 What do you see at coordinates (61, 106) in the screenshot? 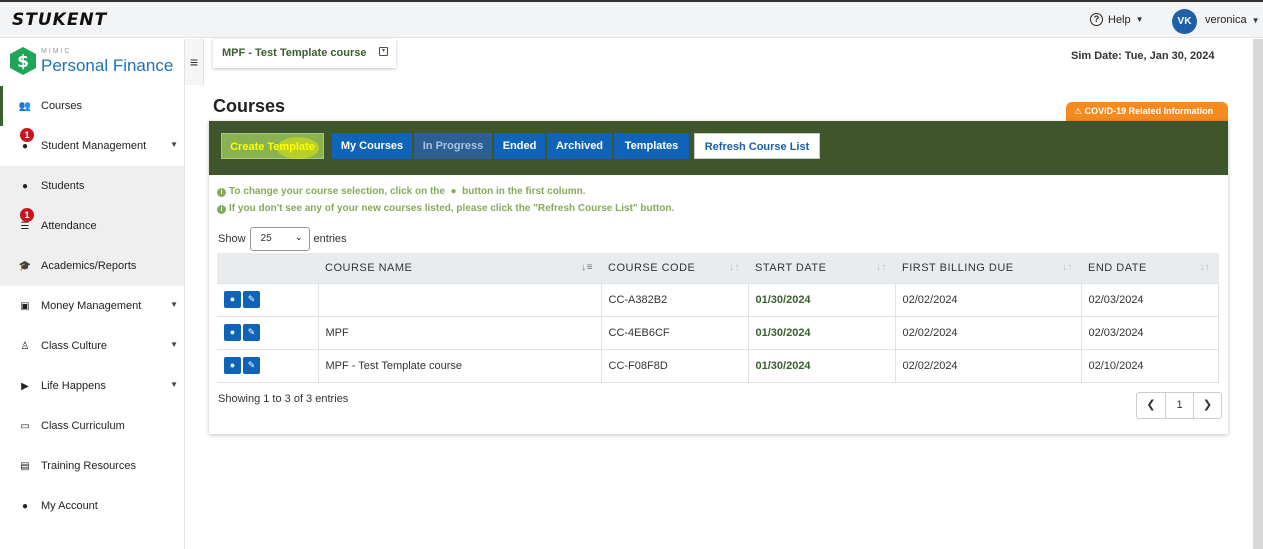
I see `sidebar-item-label: Courses` at bounding box center [61, 106].